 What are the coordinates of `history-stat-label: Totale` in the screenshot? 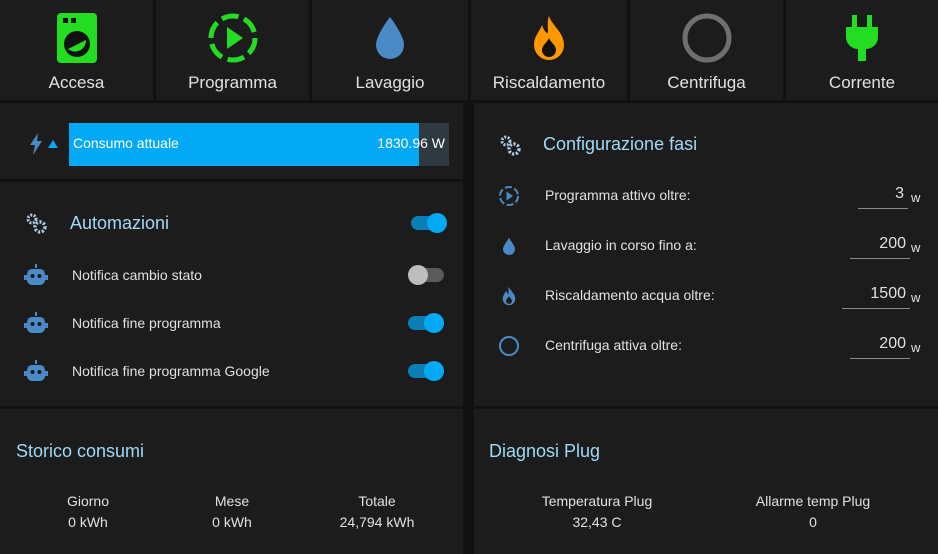 It's located at (377, 501).